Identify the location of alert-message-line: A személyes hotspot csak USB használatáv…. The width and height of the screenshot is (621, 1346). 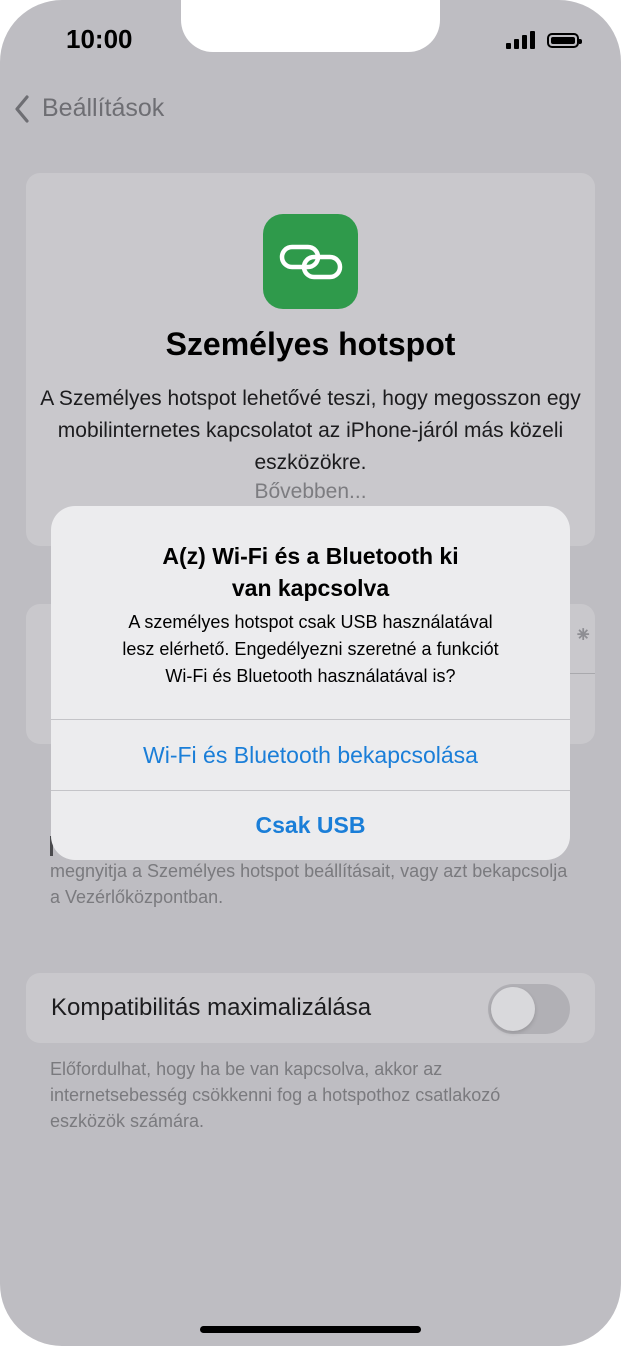
(310, 622).